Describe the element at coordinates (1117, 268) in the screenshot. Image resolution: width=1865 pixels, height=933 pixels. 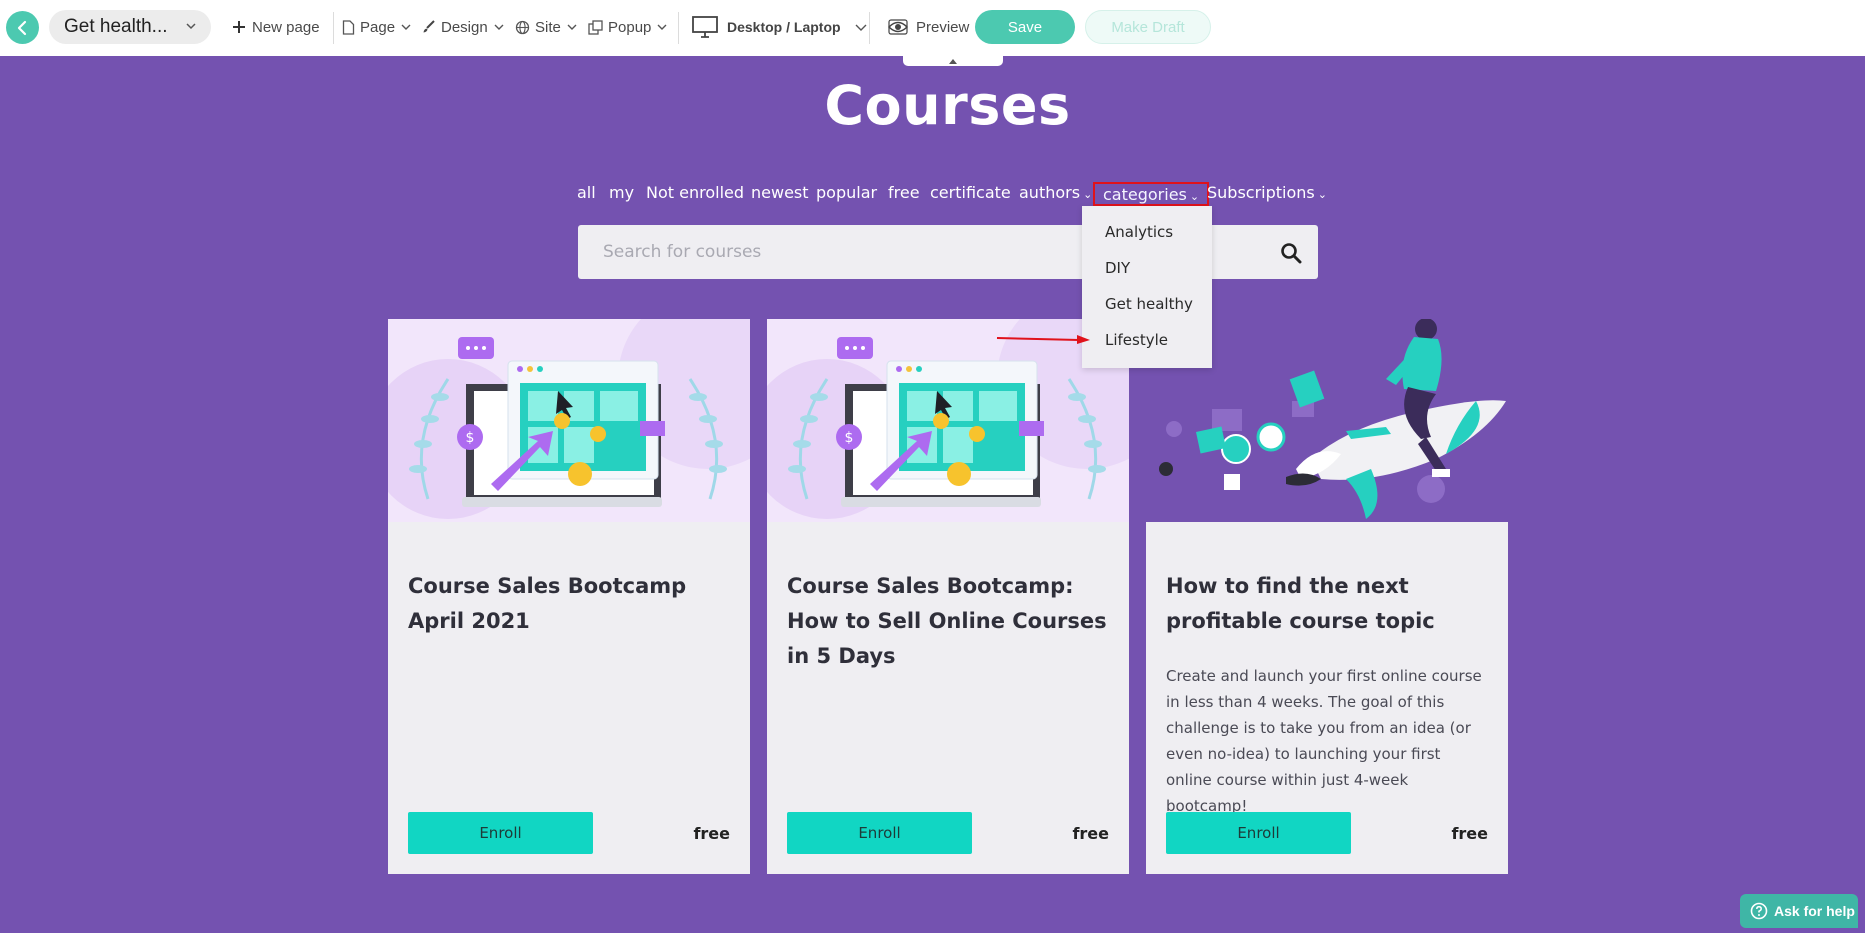
I see `category-option-diy: DIY` at that location.